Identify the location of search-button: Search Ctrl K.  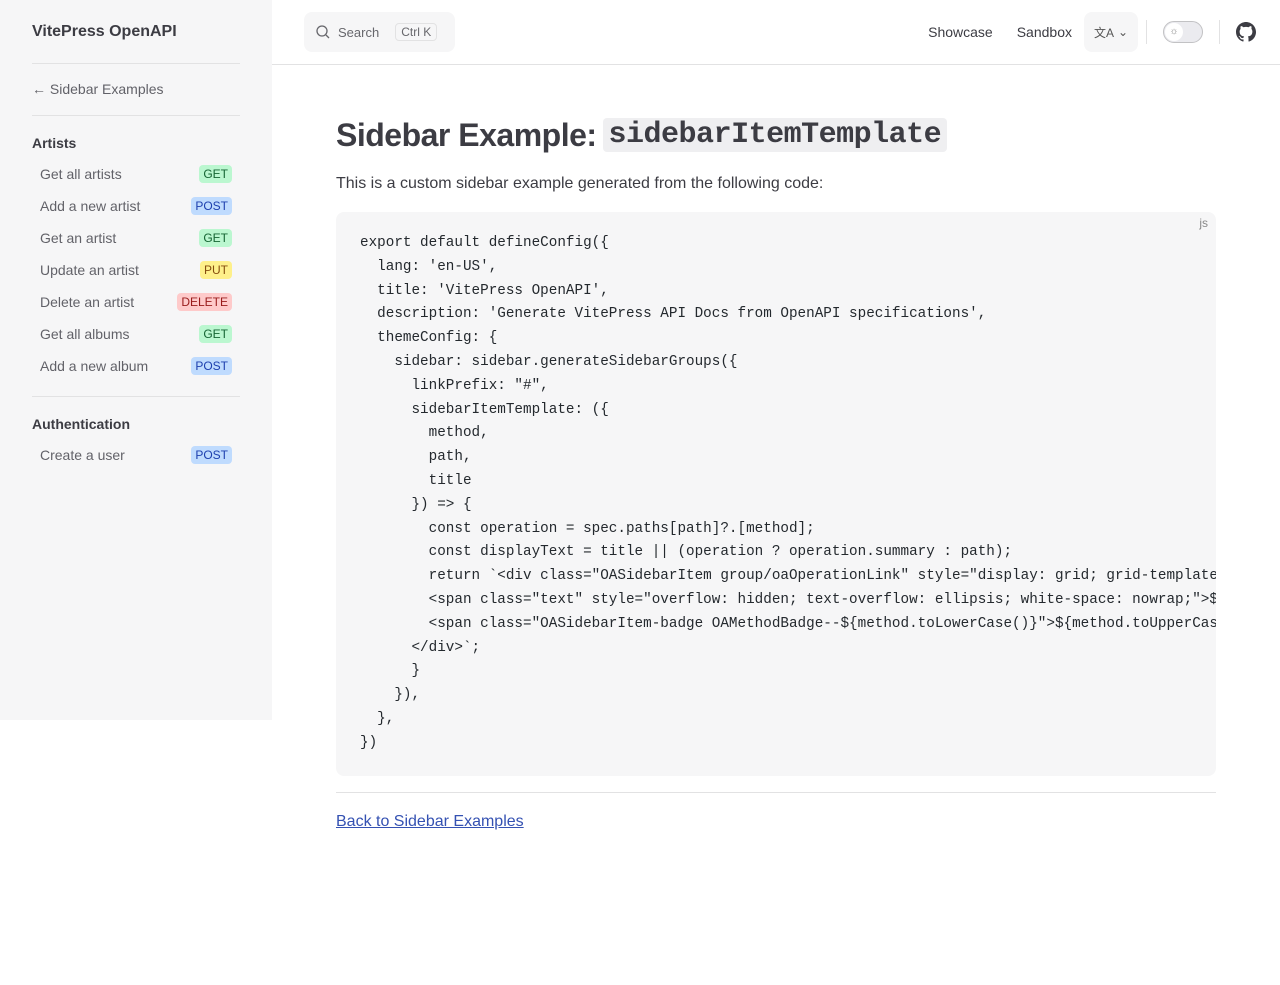
(379, 32).